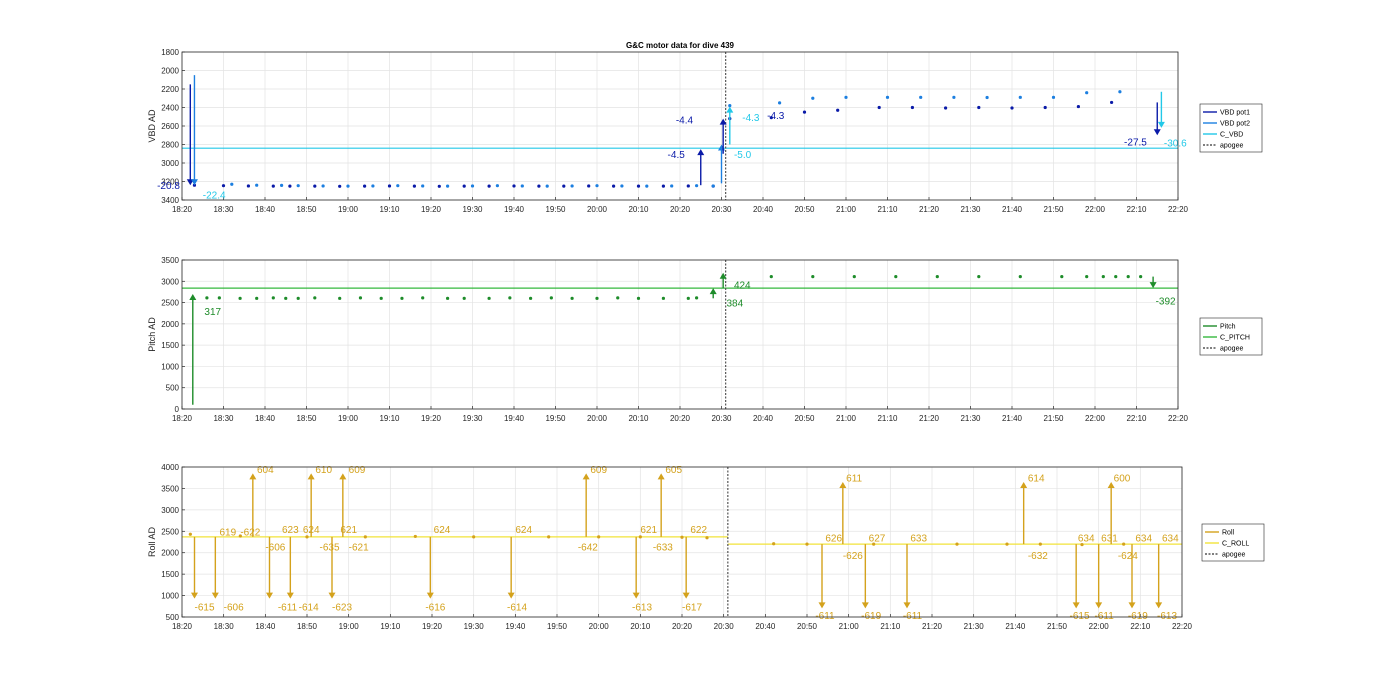 This screenshot has height=693, width=1400. What do you see at coordinates (182, 209) in the screenshot?
I see `x-tick-label: 18:20` at bounding box center [182, 209].